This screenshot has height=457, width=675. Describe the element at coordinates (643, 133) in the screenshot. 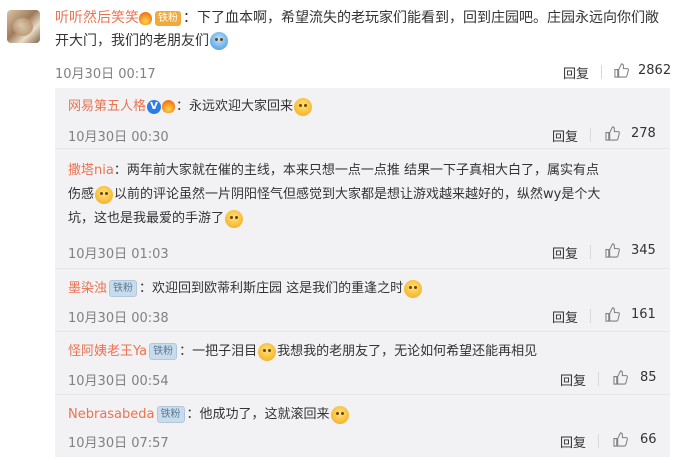

I see `like-count: 278` at that location.